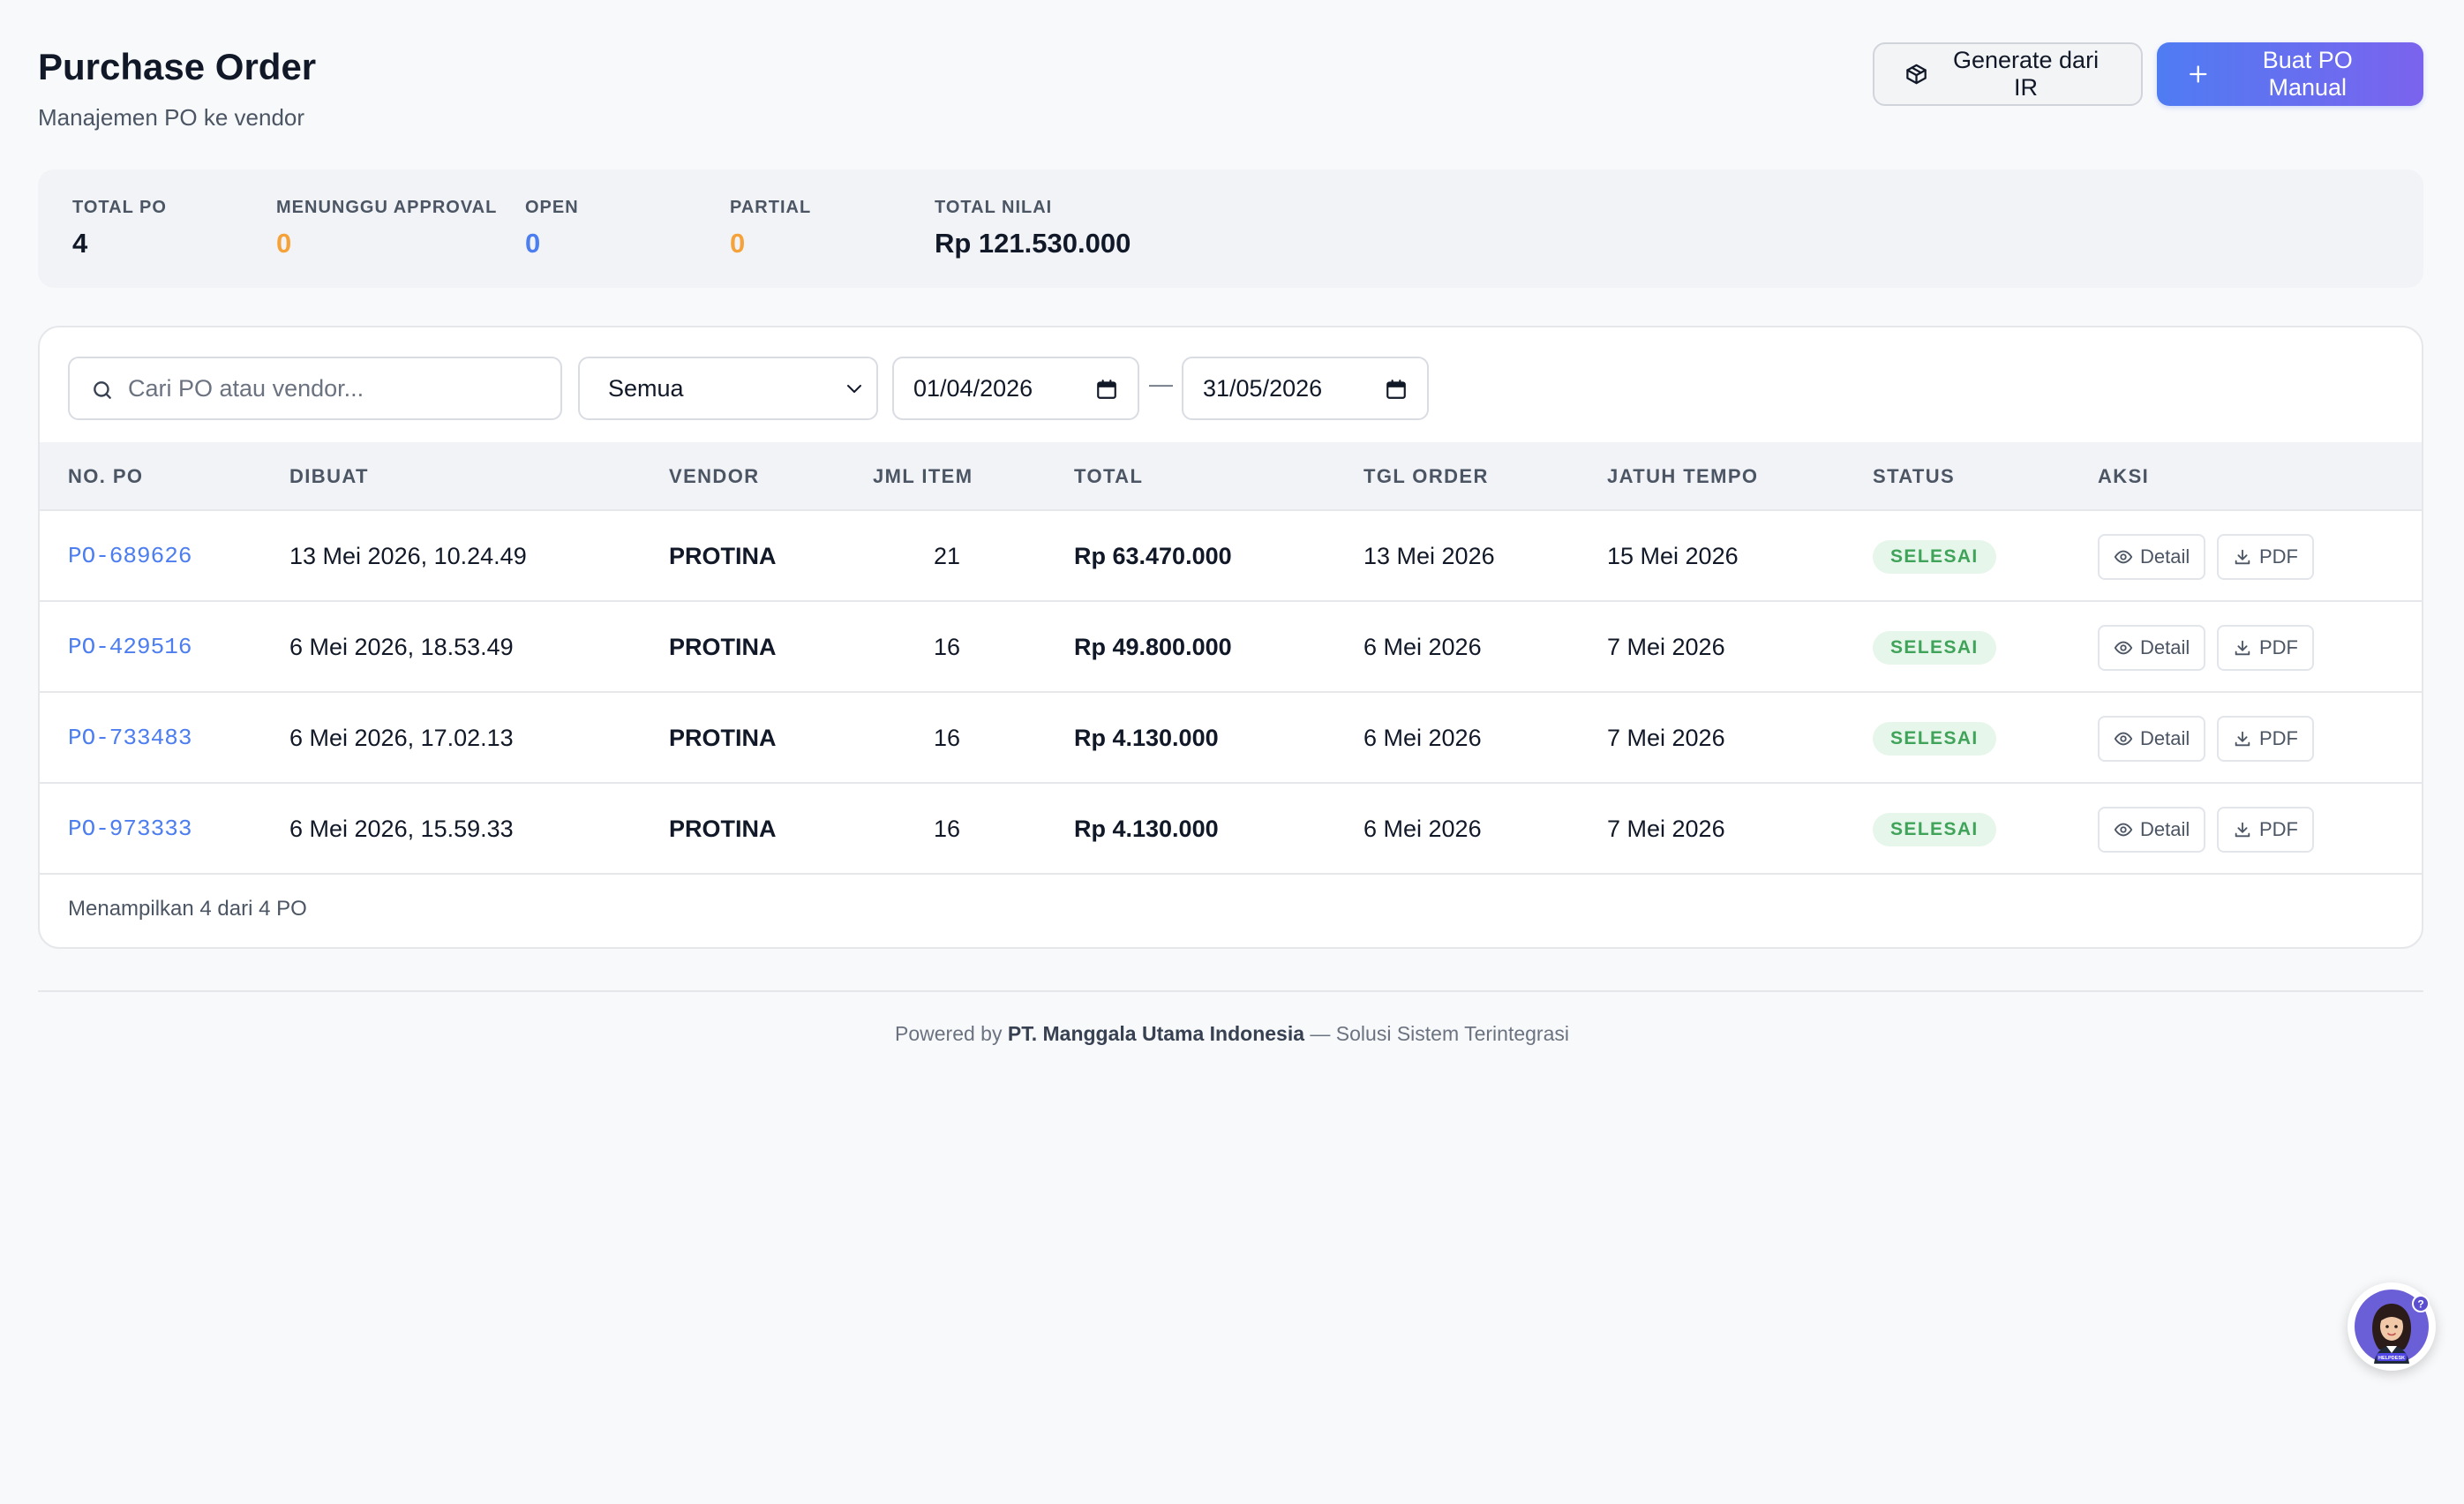  What do you see at coordinates (130, 738) in the screenshot?
I see `po-number-link: PO-733483` at bounding box center [130, 738].